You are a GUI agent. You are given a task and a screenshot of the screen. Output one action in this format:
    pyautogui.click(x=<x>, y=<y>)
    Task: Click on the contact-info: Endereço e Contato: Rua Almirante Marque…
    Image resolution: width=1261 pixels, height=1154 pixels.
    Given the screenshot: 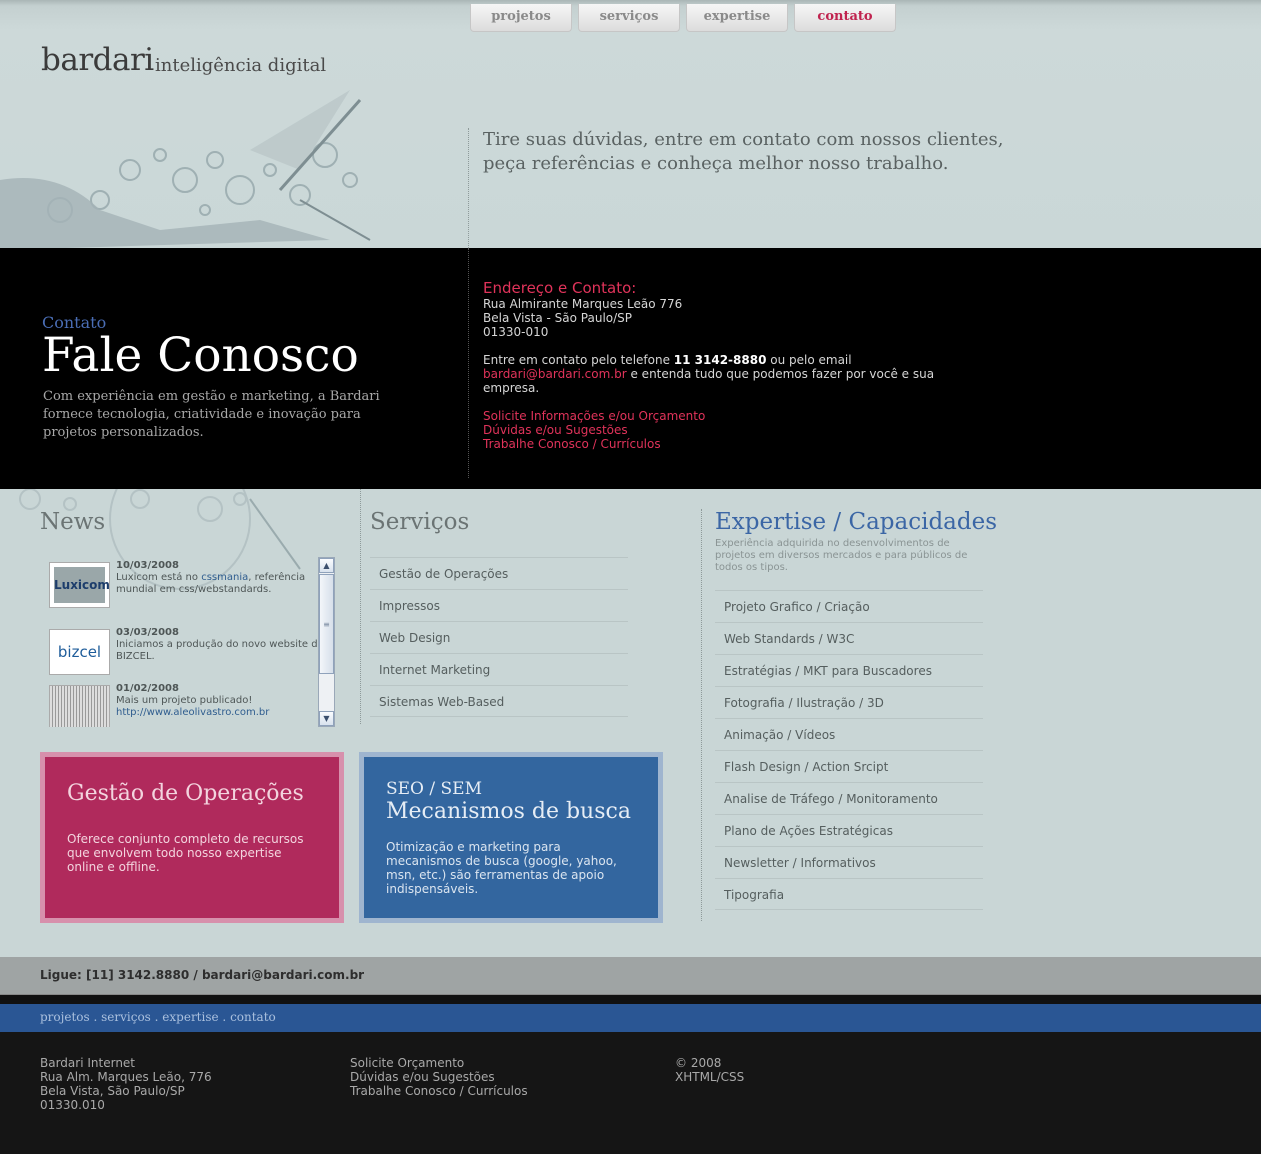 What is the action you would take?
    pyautogui.click(x=713, y=365)
    